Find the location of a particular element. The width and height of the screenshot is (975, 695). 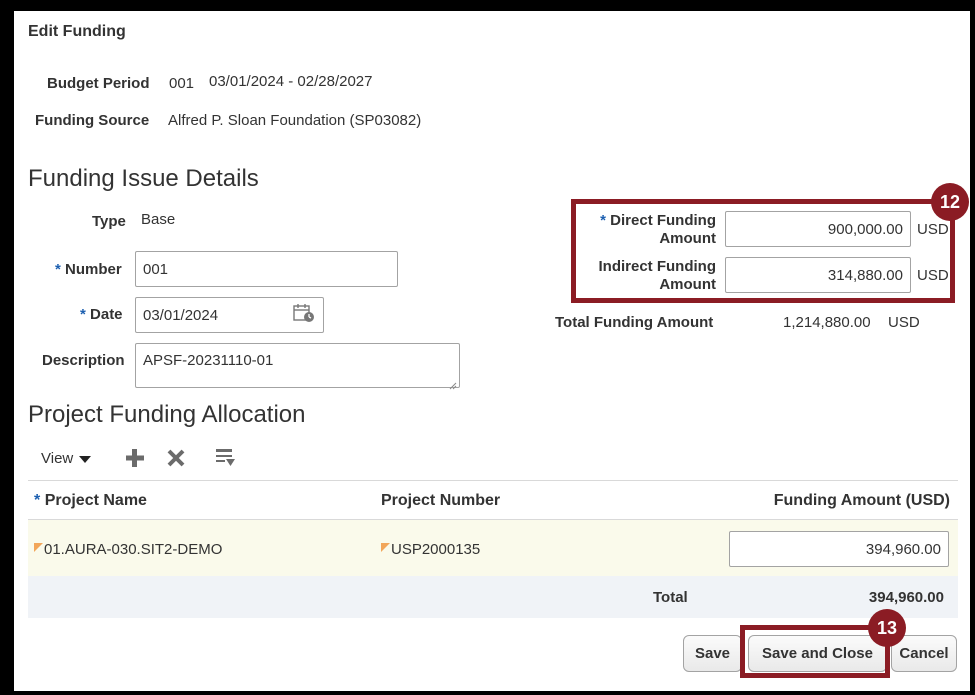

description-label: Description is located at coordinates (83, 360).